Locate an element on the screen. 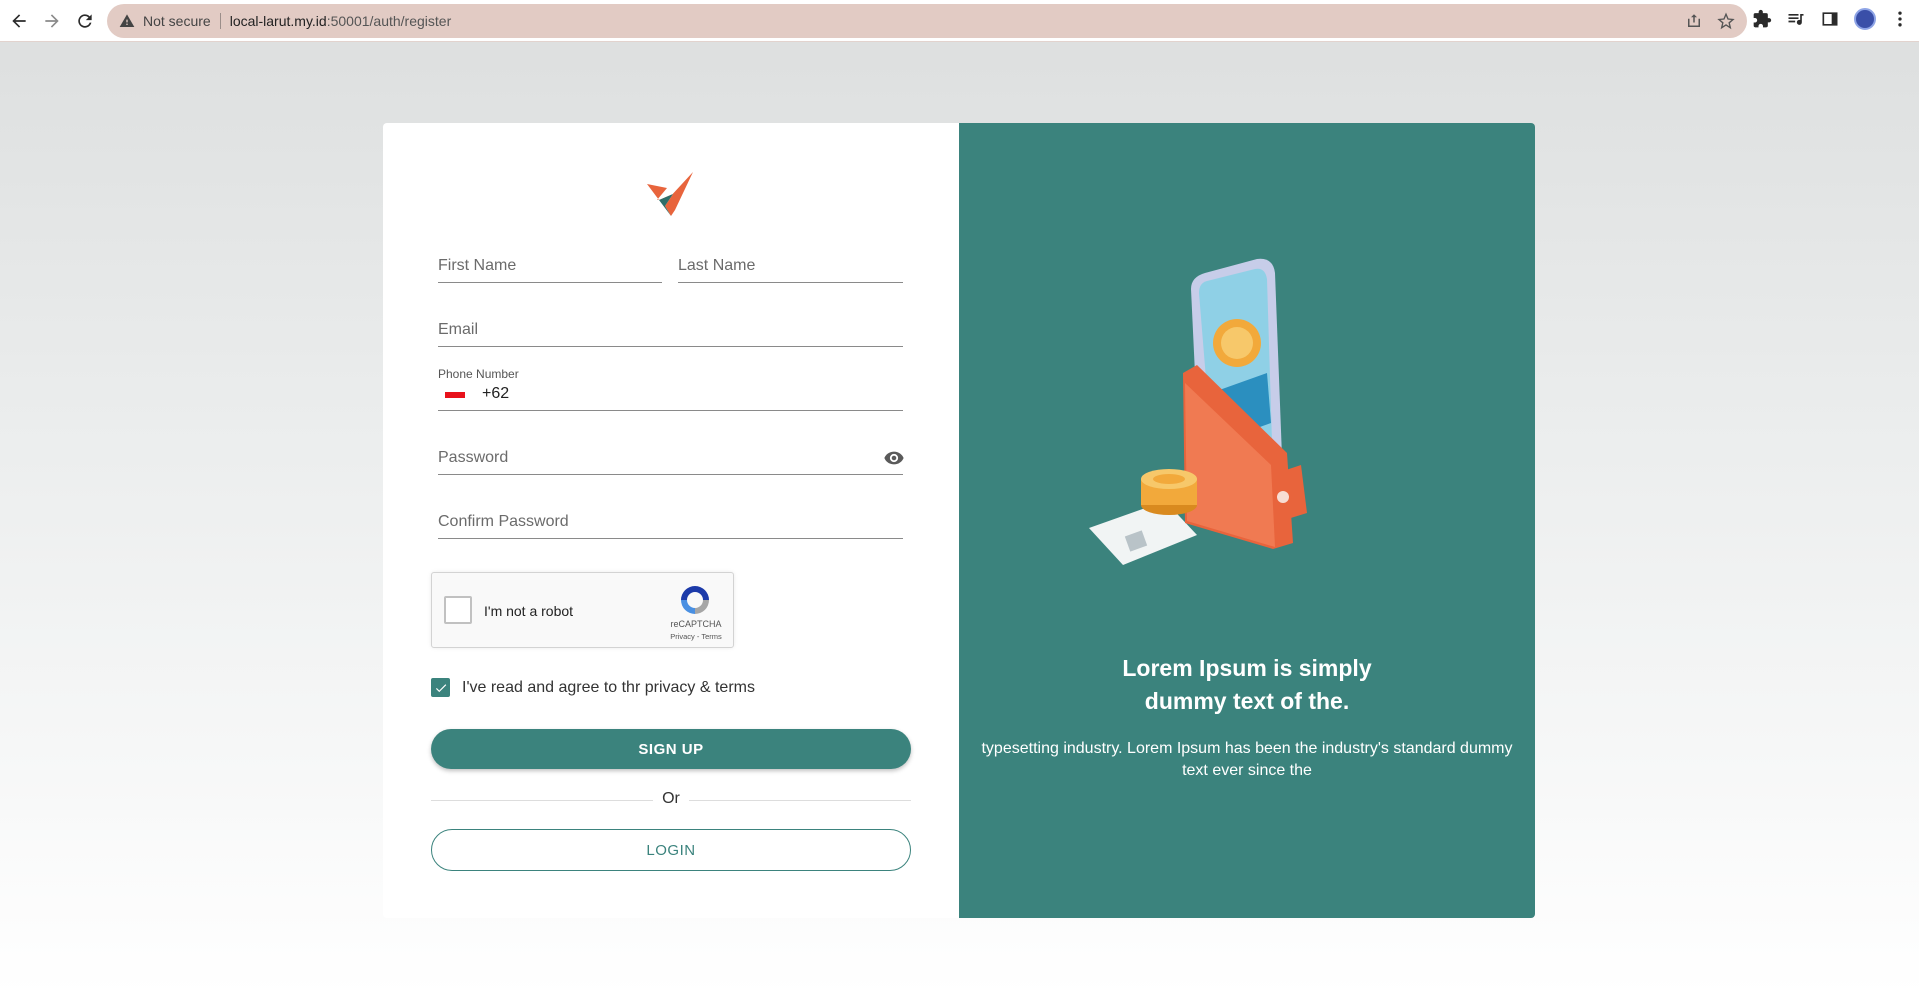  profile-avatar is located at coordinates (1865, 19).